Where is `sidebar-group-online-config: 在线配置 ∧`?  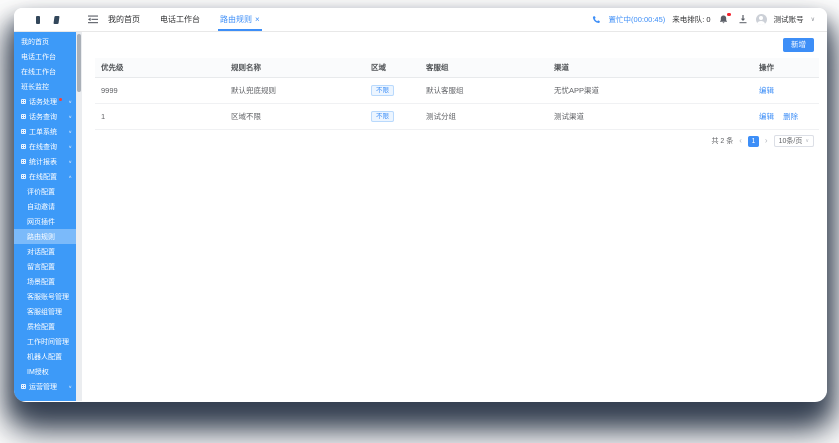
sidebar-group-online-config: 在线配置 ∧ is located at coordinates (45, 176).